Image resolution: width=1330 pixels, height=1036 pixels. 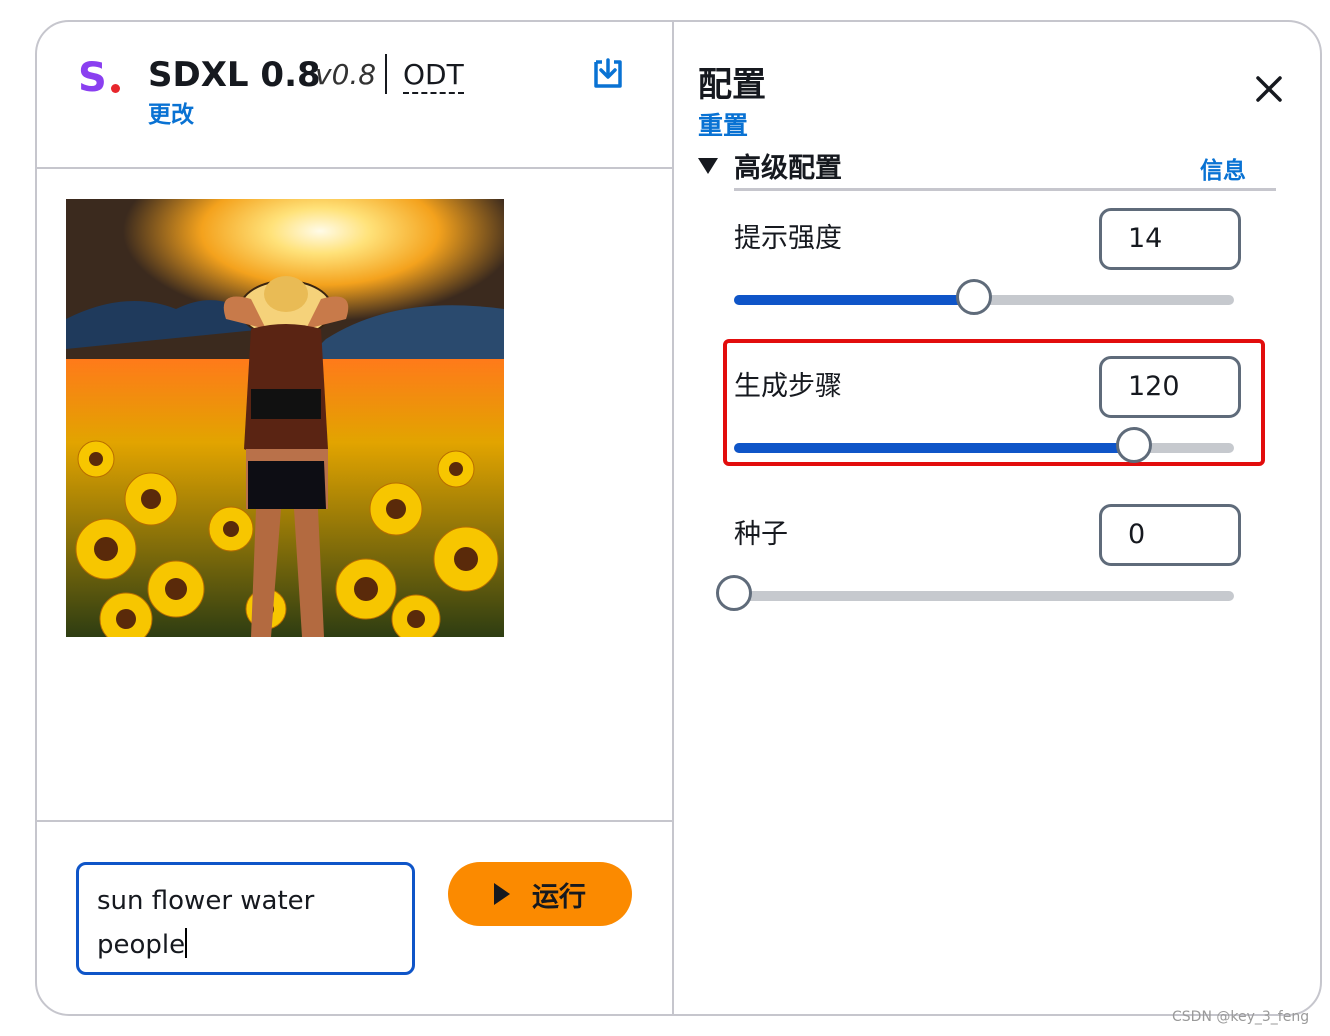 What do you see at coordinates (975, 593) in the screenshot?
I see `seed-slider` at bounding box center [975, 593].